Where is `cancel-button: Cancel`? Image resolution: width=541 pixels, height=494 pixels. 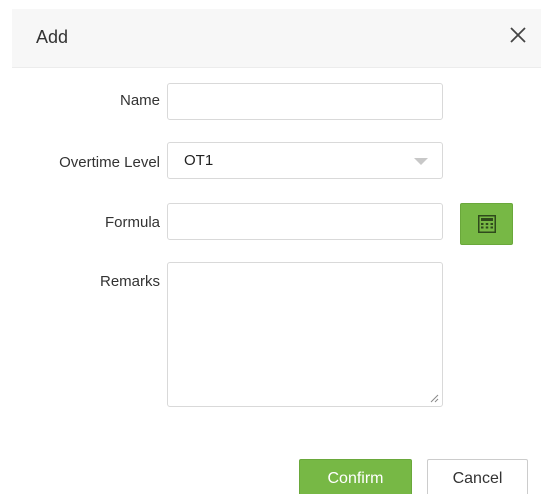
cancel-button: Cancel is located at coordinates (477, 476).